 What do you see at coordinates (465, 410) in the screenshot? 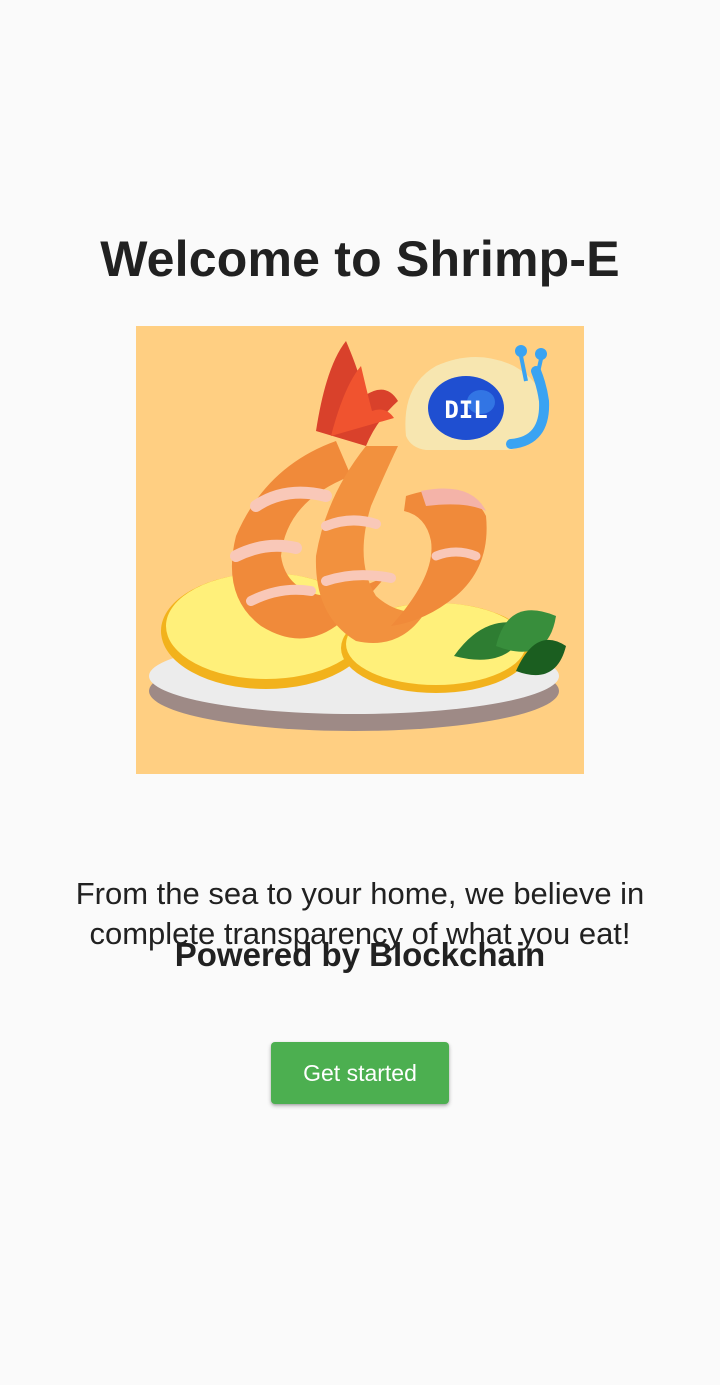
I see `hero-badge-text: DIL` at bounding box center [465, 410].